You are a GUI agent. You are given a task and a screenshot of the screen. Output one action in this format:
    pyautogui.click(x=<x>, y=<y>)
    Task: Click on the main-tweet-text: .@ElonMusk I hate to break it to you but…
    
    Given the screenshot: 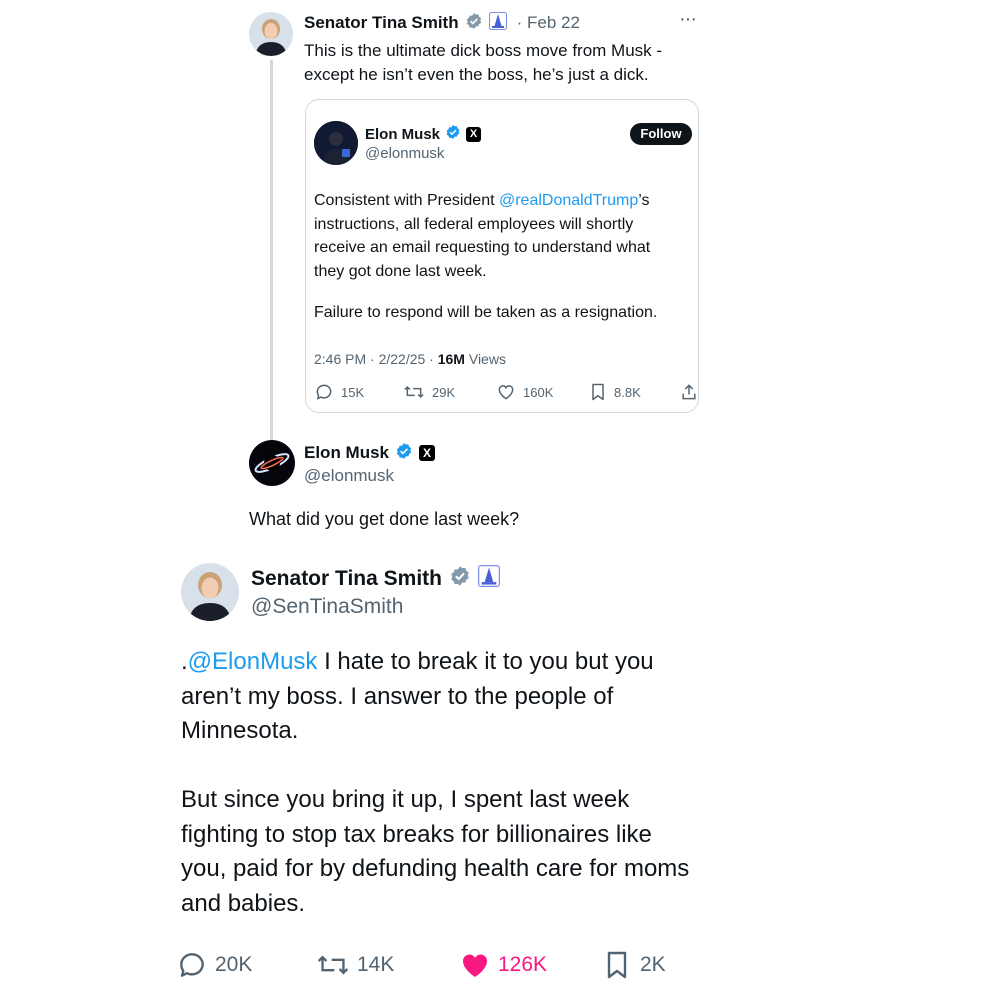 What is the action you would take?
    pyautogui.click(x=417, y=697)
    